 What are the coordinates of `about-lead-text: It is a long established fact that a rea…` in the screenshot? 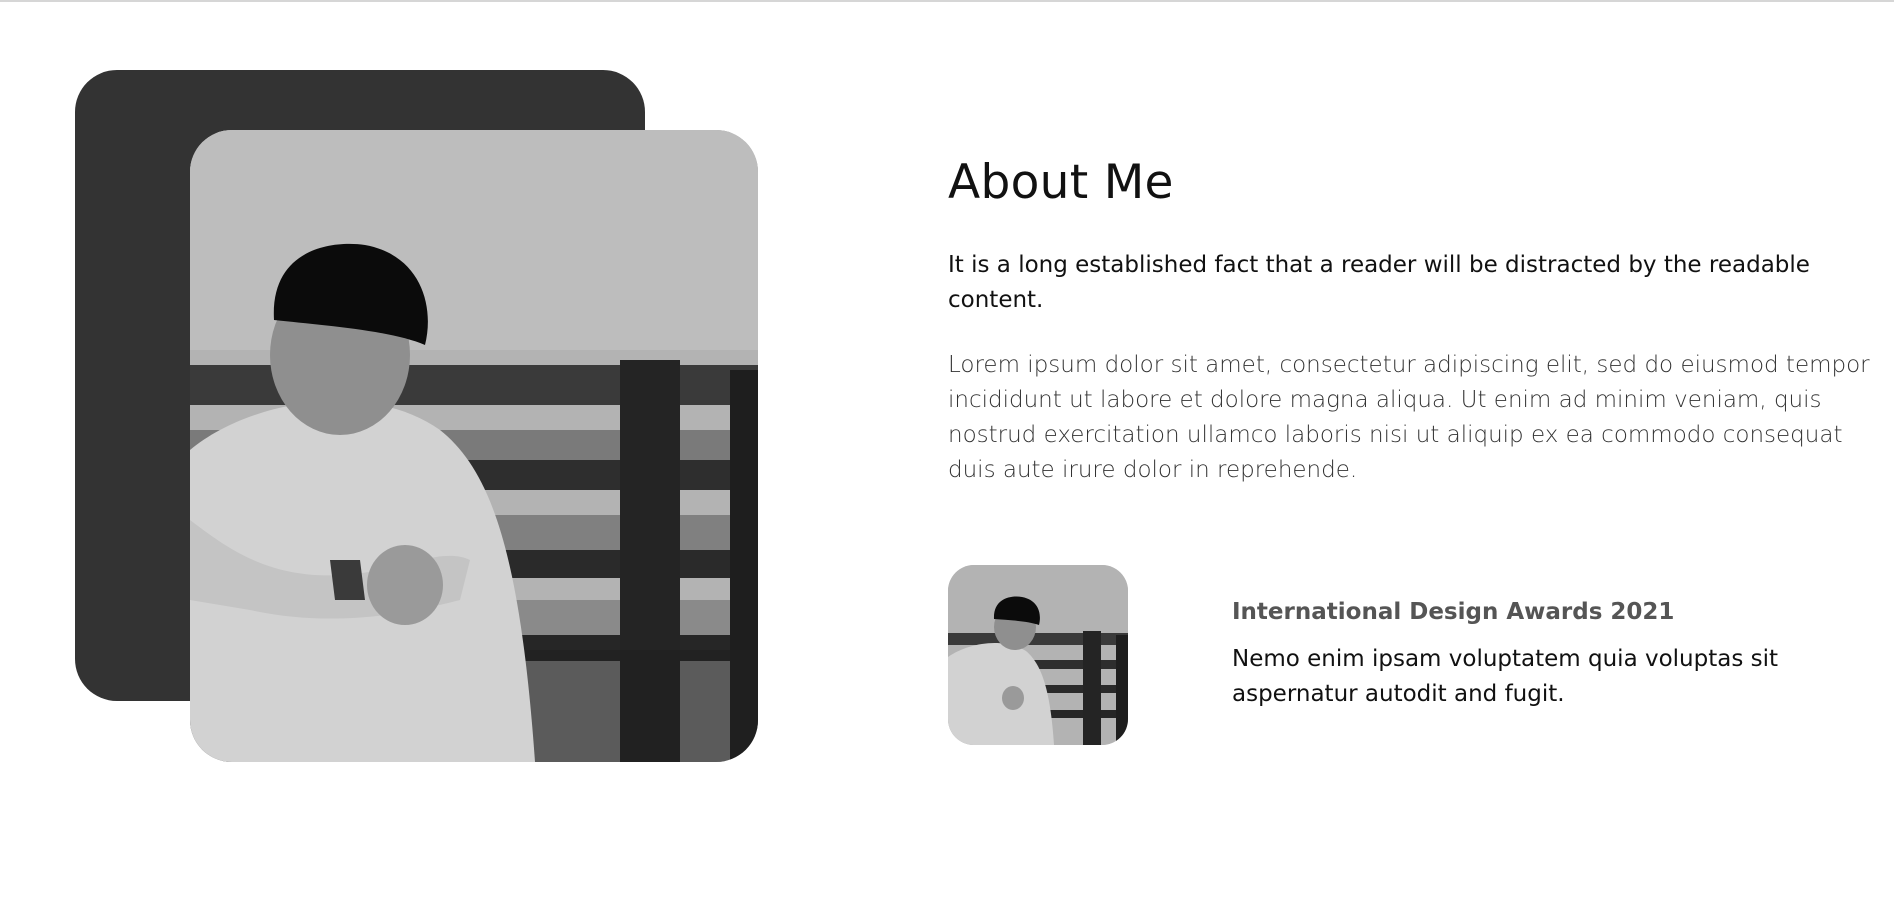 It's located at (1379, 282).